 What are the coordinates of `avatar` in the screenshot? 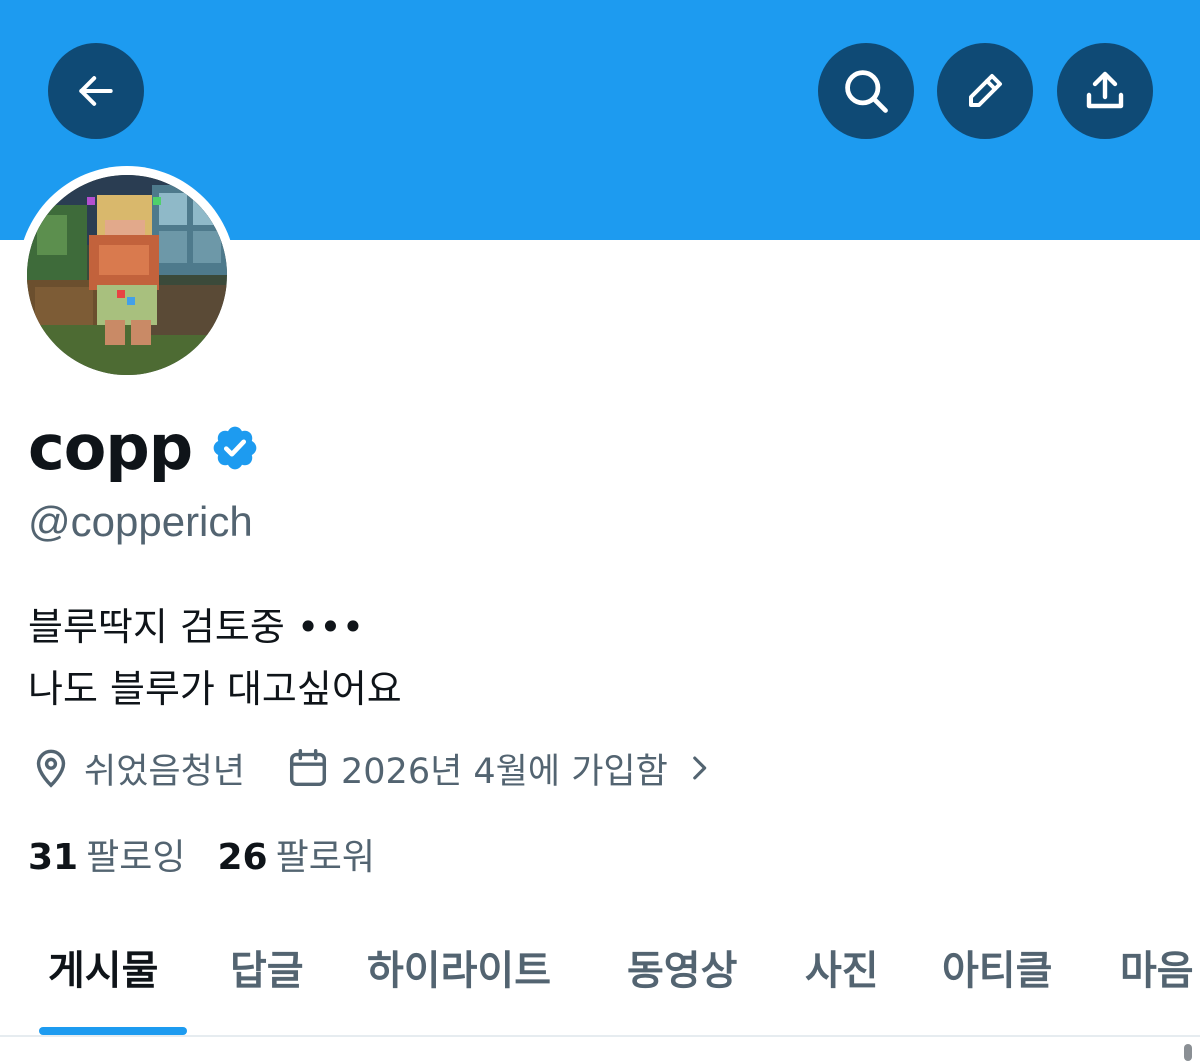 It's located at (127, 275).